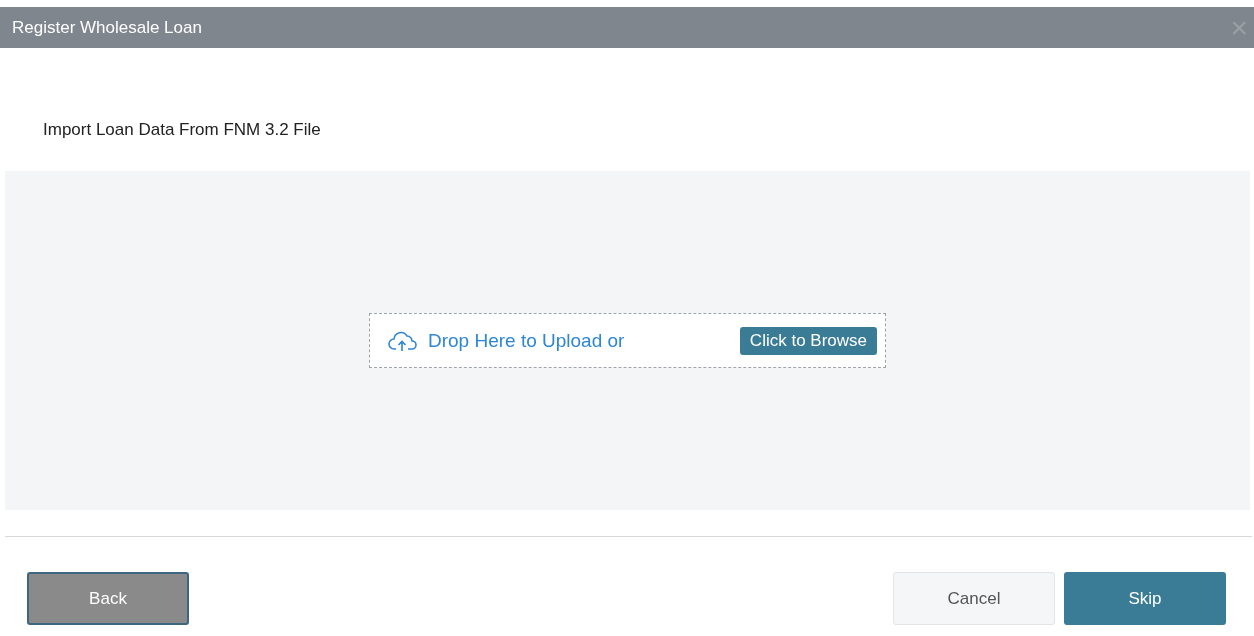 Image resolution: width=1254 pixels, height=636 pixels. I want to click on skip-button: Skip, so click(1145, 598).